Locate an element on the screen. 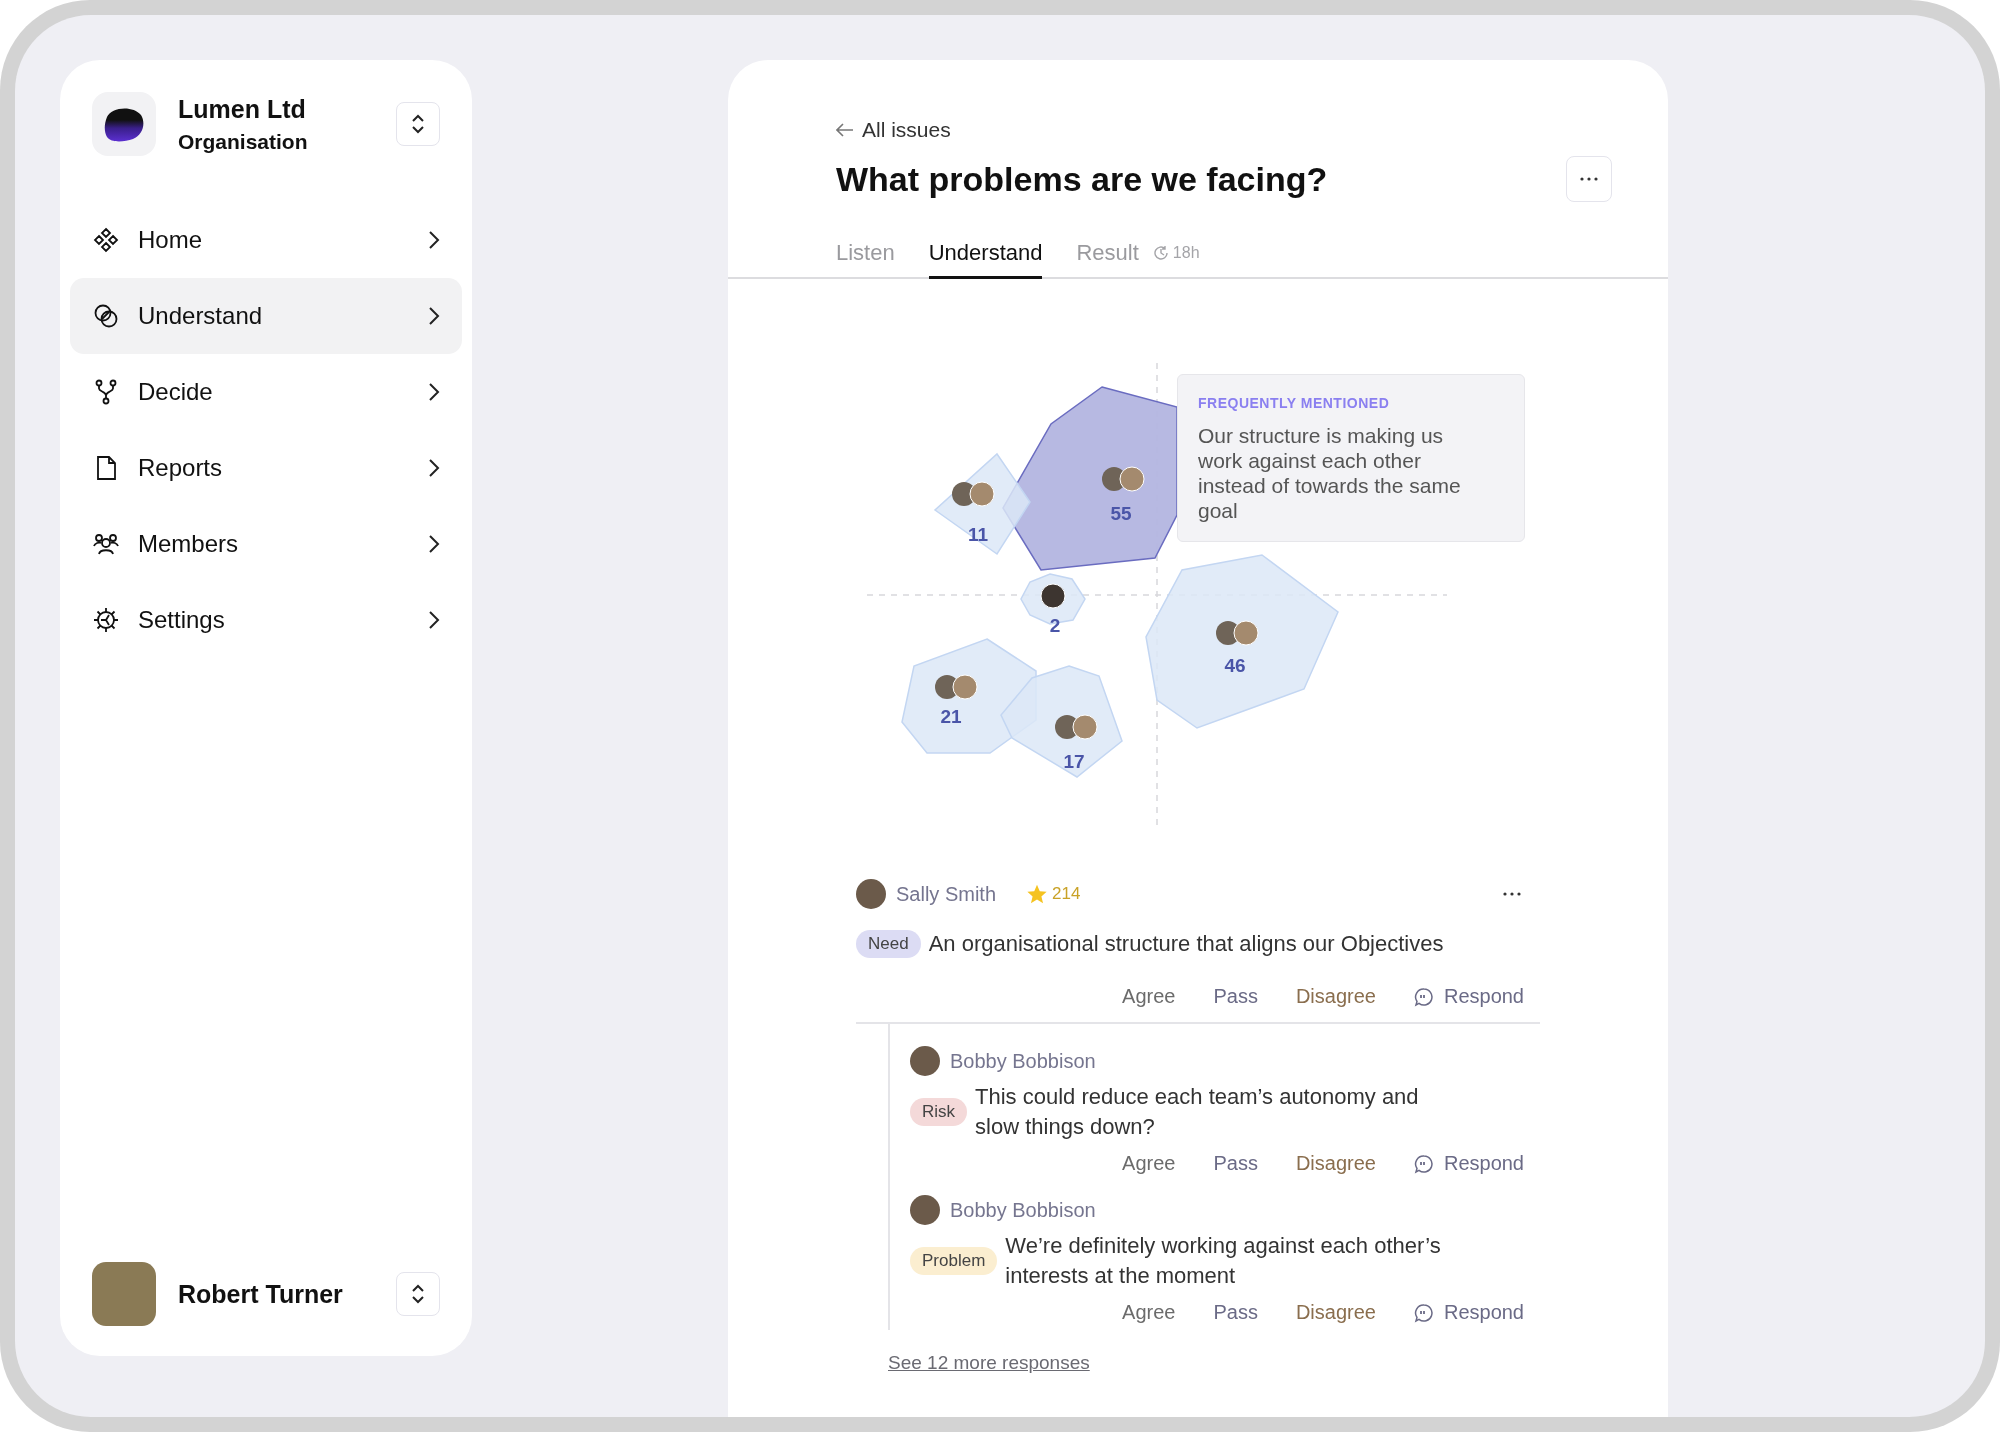 This screenshot has width=2000, height=1432. more-options-icon is located at coordinates (1512, 894).